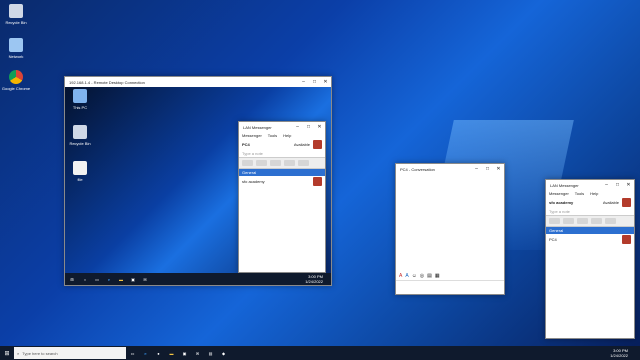 This screenshot has height=360, width=640. I want to click on remote-icon-this-pc: This PC, so click(80, 99).